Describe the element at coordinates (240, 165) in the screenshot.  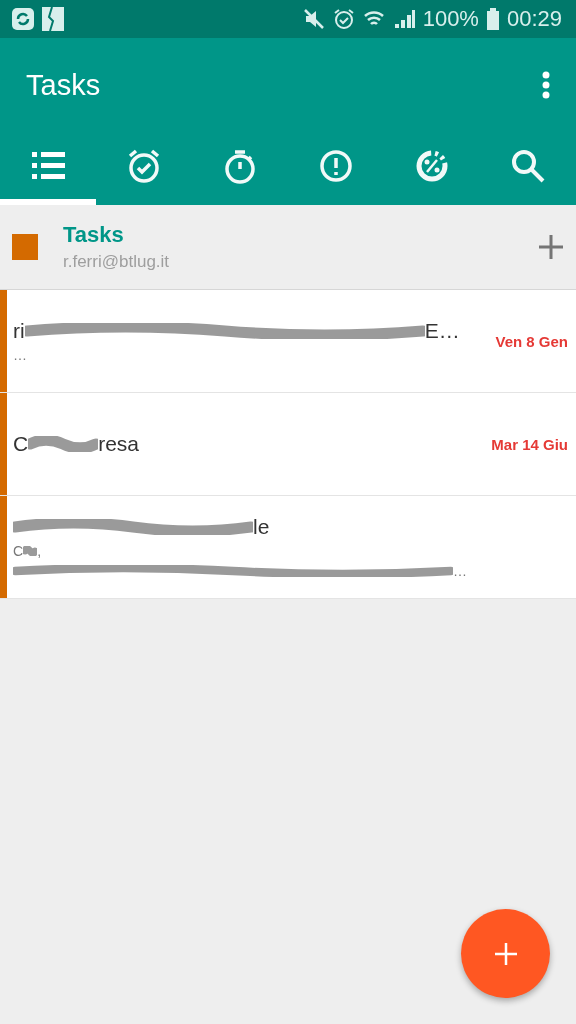
I see `stopwatch-icon` at that location.